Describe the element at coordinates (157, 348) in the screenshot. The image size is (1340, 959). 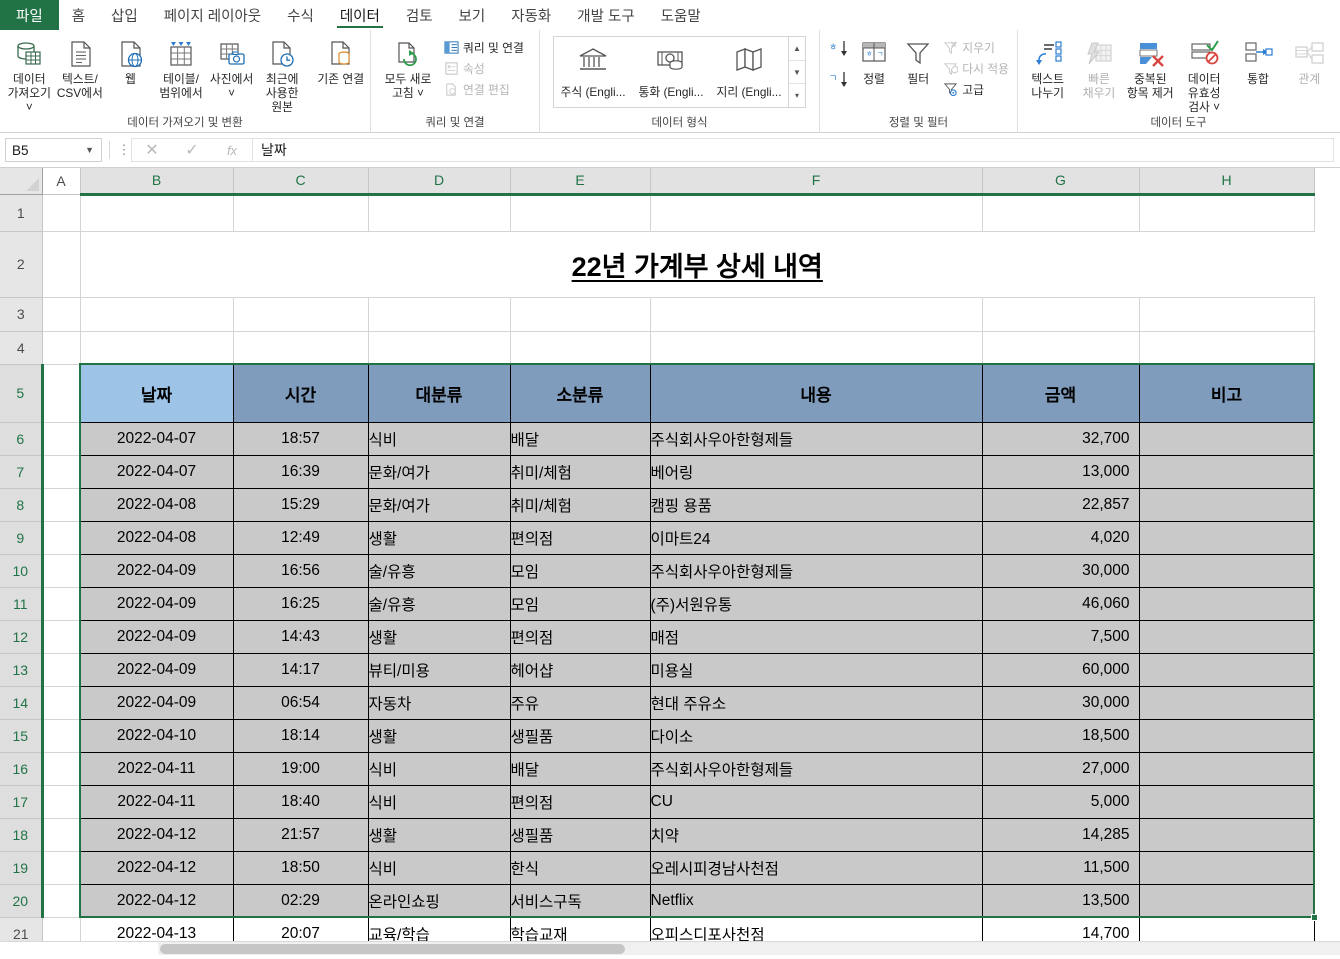
I see `cell-b4` at that location.